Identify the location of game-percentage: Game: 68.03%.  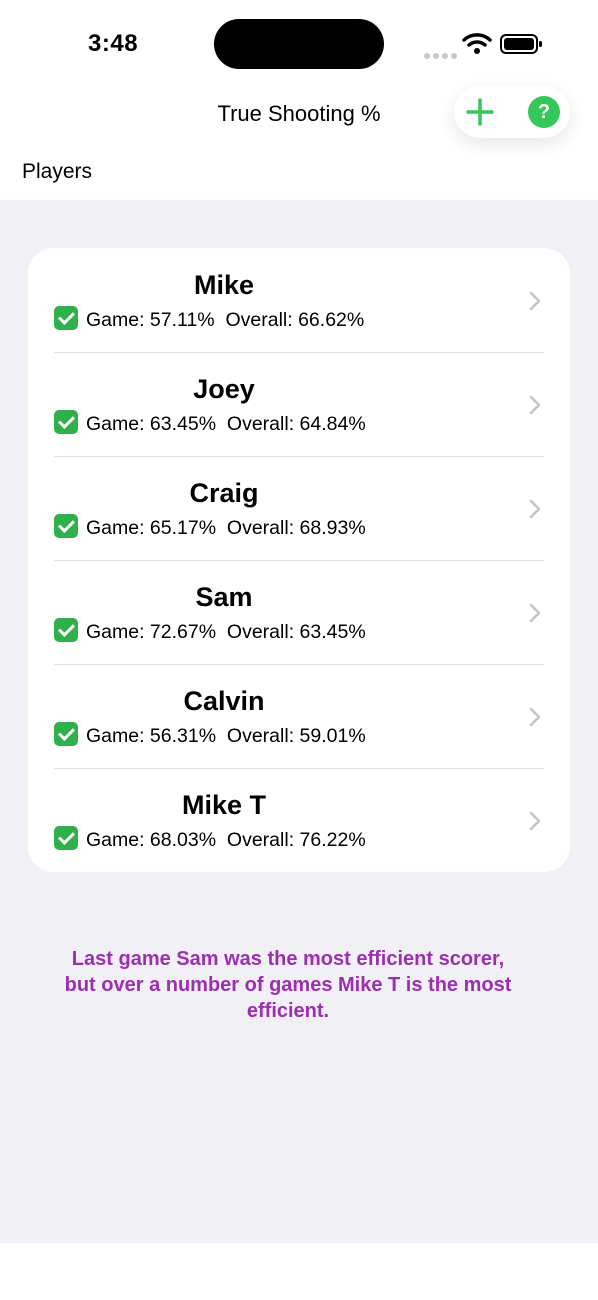
(151, 840).